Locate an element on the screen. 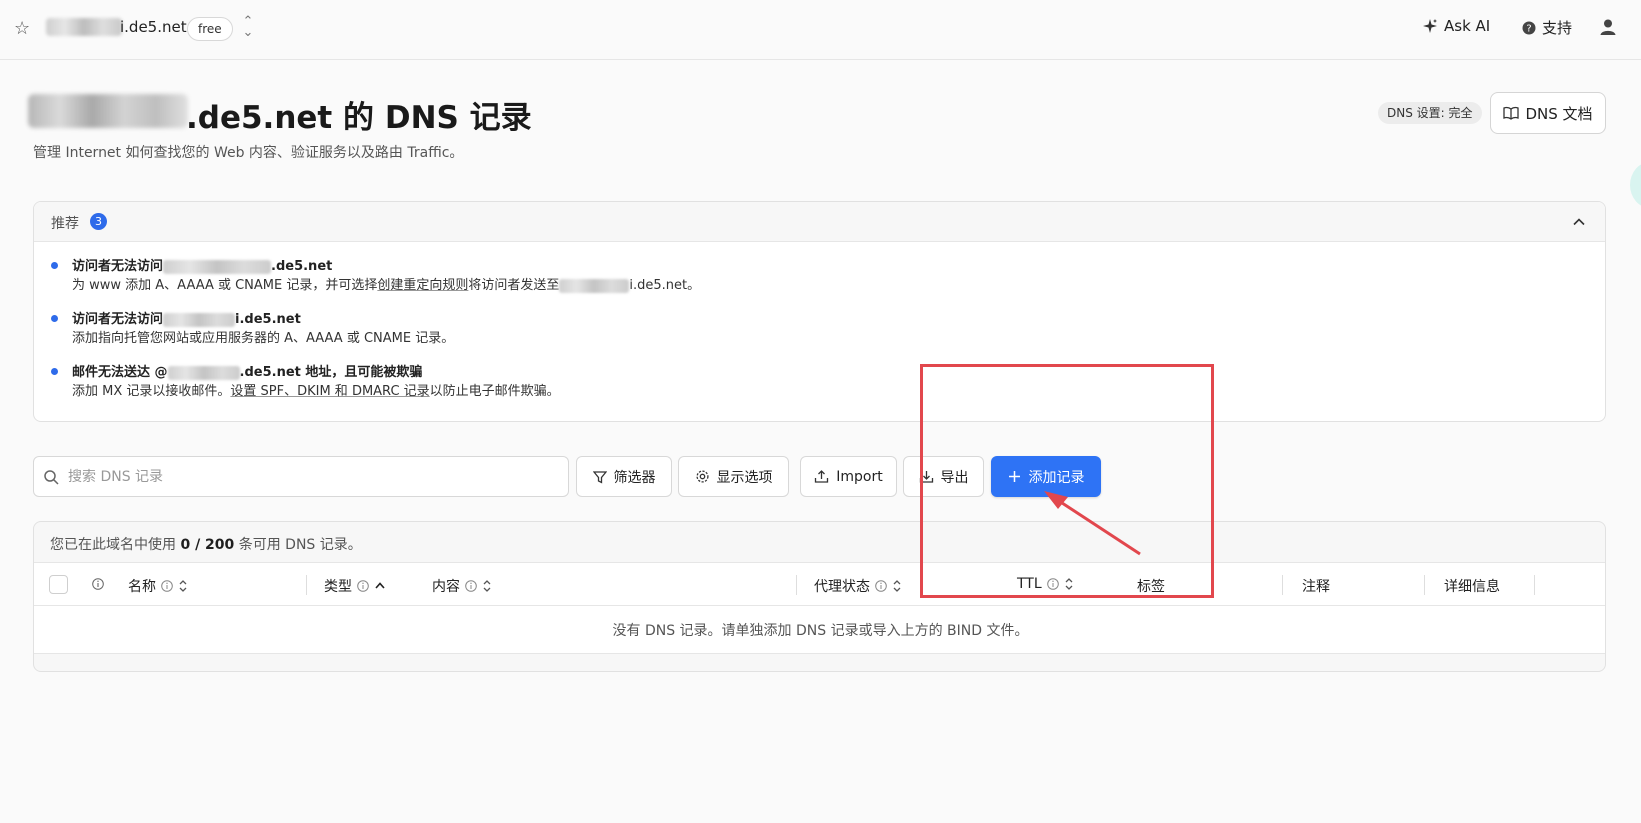 This screenshot has width=1641, height=823. dns-setting-badge: DNS 设置: 完全 is located at coordinates (1430, 113).